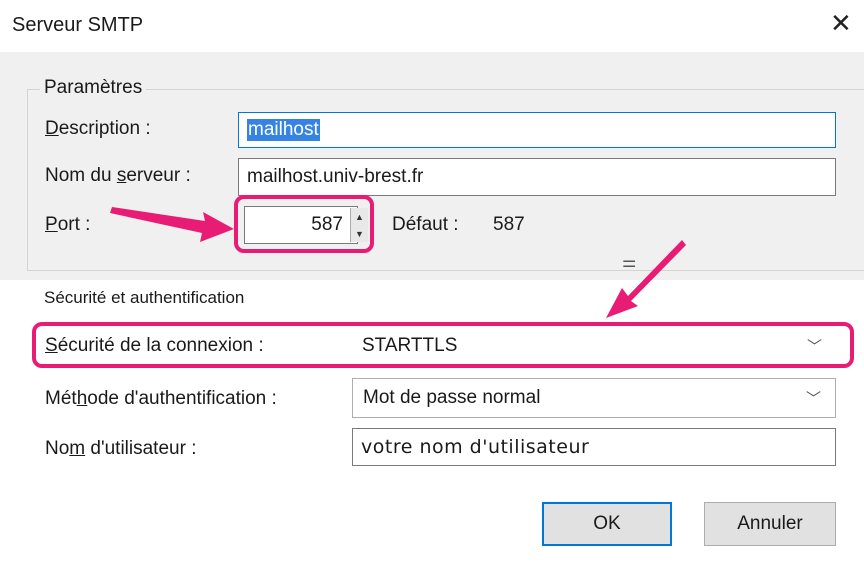  Describe the element at coordinates (144, 297) in the screenshot. I see `security-heading: Sécurité et authentification` at that location.